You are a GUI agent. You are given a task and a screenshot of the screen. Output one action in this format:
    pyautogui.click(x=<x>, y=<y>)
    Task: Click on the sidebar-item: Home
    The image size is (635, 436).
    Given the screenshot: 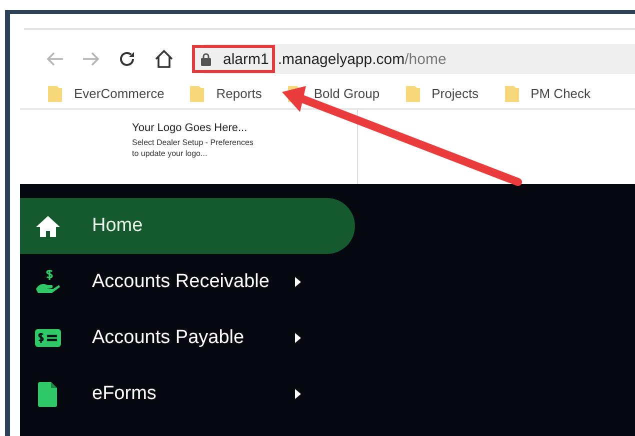 What is the action you would take?
    pyautogui.click(x=187, y=226)
    